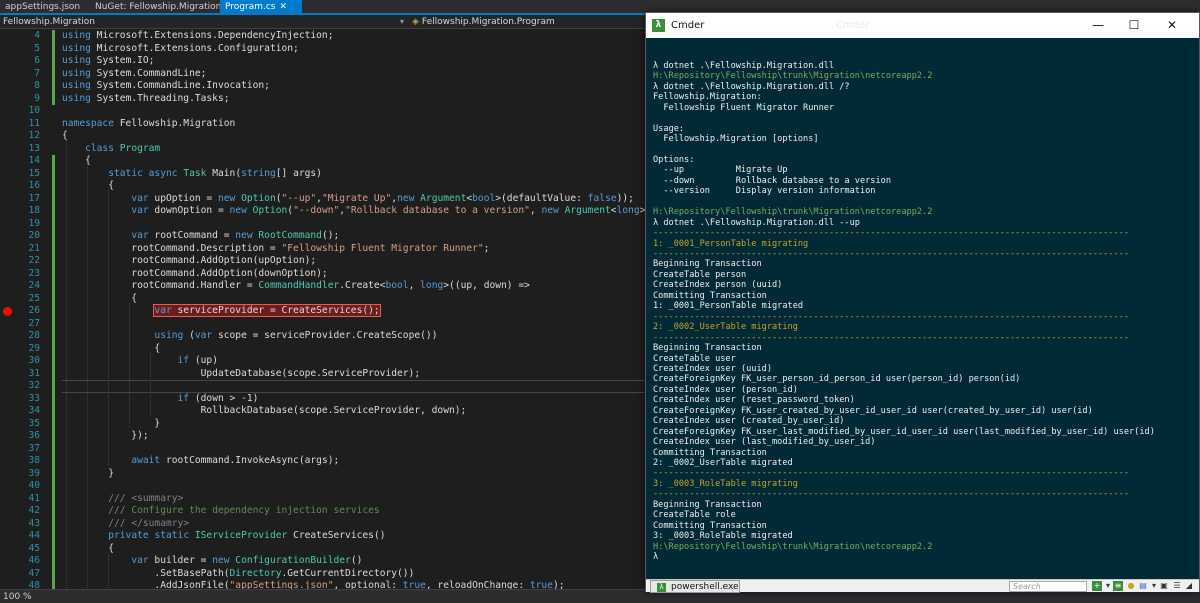 This screenshot has width=1200, height=603. What do you see at coordinates (37, 85) in the screenshot?
I see `line-number: 8` at bounding box center [37, 85].